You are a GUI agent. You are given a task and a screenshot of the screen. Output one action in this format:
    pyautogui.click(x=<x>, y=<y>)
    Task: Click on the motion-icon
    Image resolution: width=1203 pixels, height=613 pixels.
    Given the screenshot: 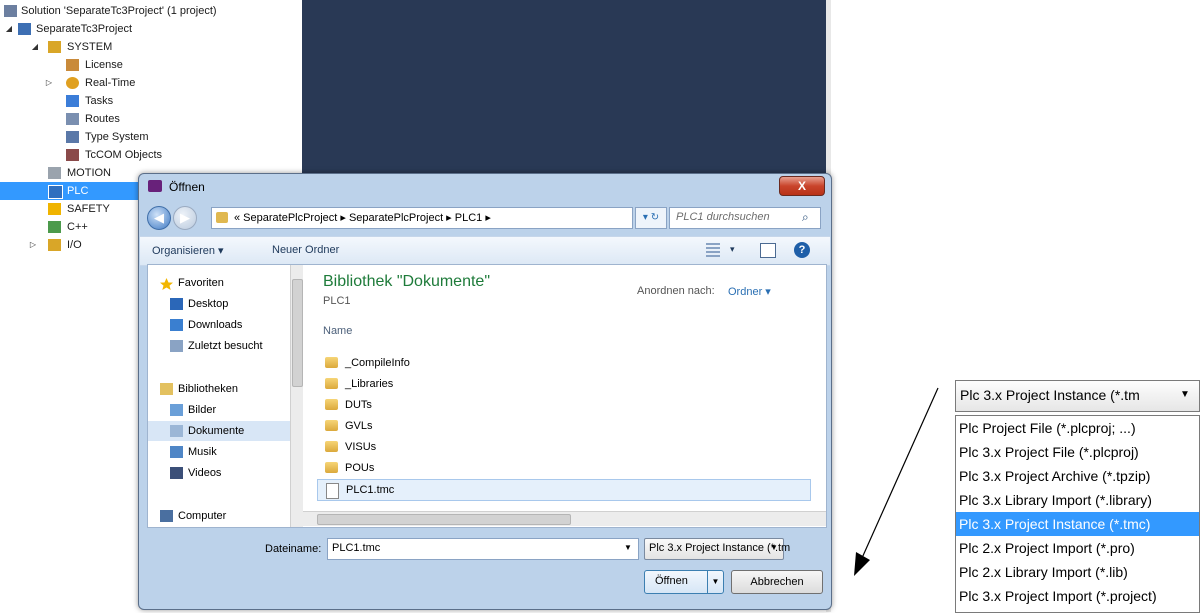 What is the action you would take?
    pyautogui.click(x=54, y=173)
    